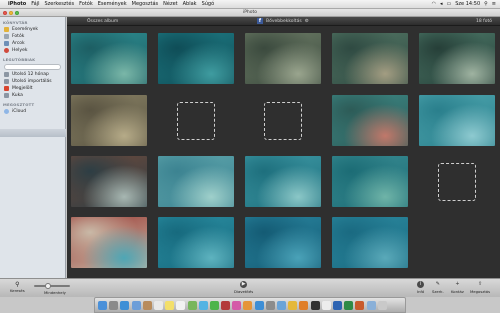 The height and width of the screenshot is (313, 500). I want to click on volume-icon: ◂, so click(441, 4).